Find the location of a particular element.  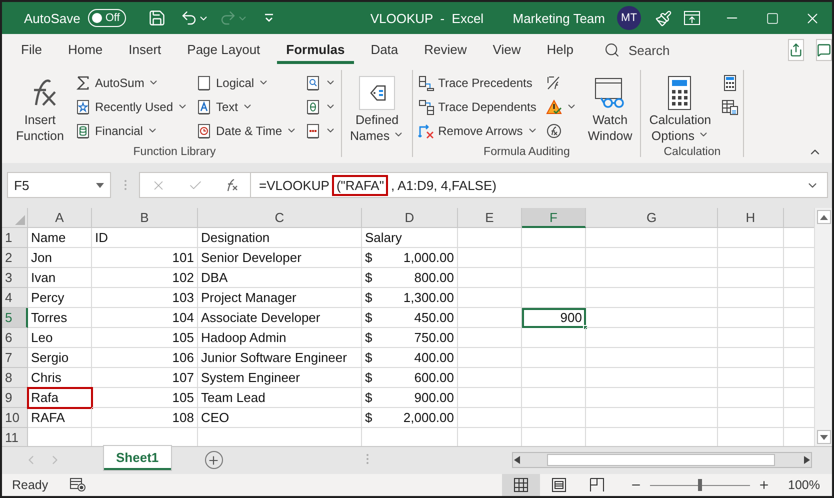

row-header: 8 is located at coordinates (15, 378).